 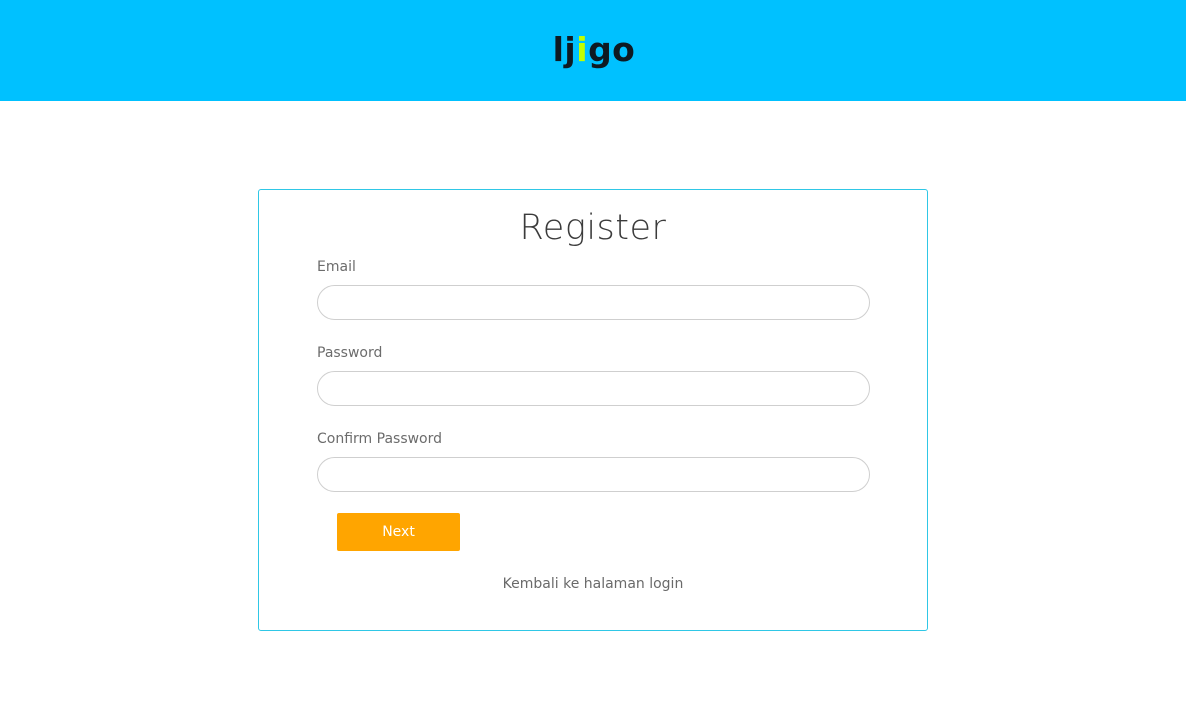 What do you see at coordinates (398, 532) in the screenshot?
I see `next-button: Next` at bounding box center [398, 532].